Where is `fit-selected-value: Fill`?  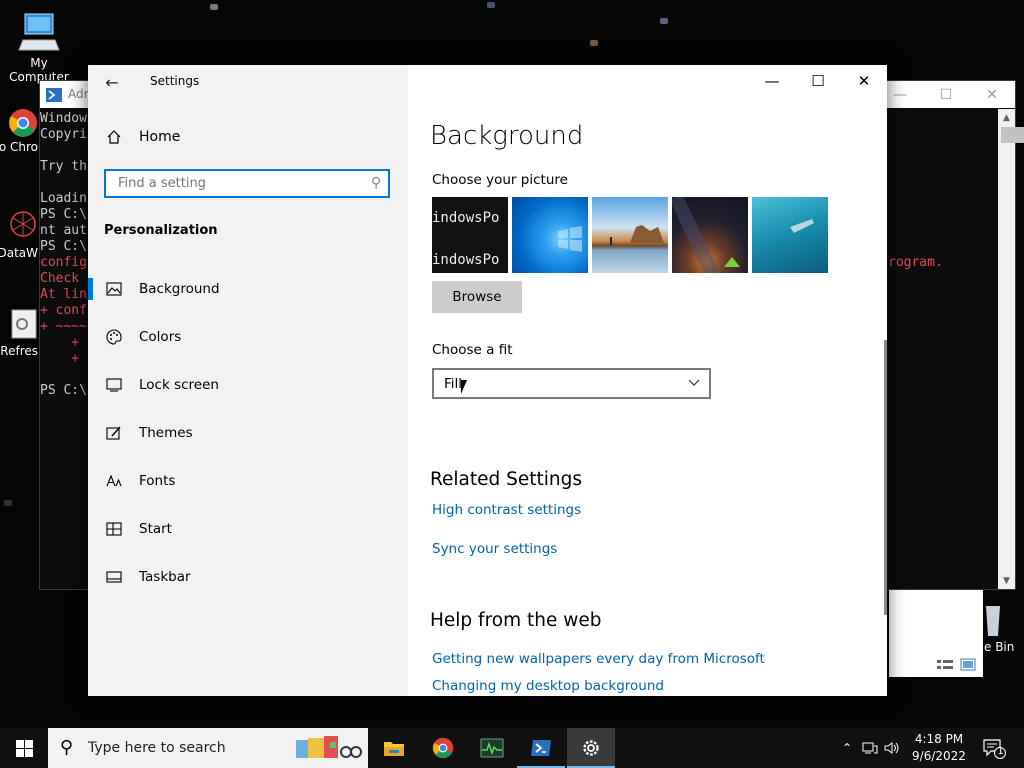
fit-selected-value: Fill is located at coordinates (453, 384).